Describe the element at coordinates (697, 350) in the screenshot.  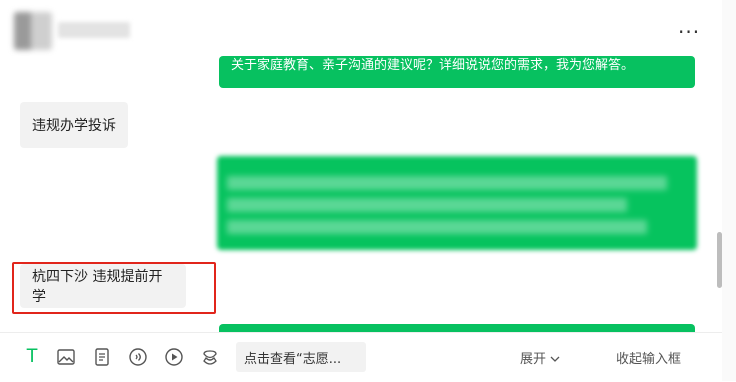
I see `watermark-logo` at that location.